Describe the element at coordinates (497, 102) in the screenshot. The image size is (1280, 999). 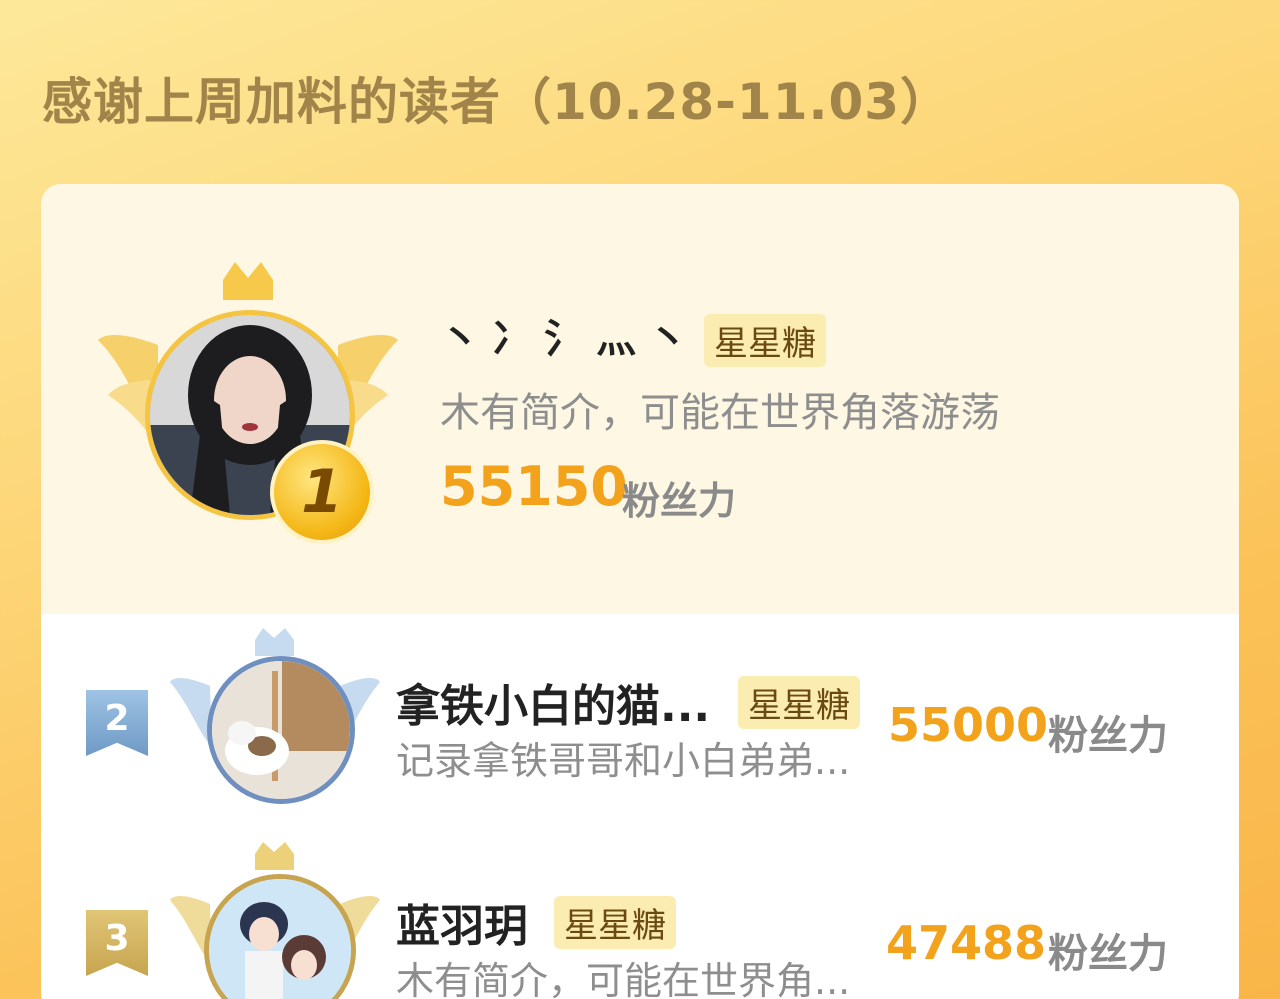
I see `page-title: 感谢上周加料的读者（10.28-11.03）` at that location.